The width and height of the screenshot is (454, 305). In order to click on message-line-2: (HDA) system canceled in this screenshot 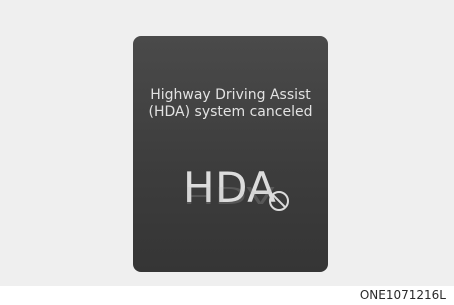, I will do `click(230, 112)`.